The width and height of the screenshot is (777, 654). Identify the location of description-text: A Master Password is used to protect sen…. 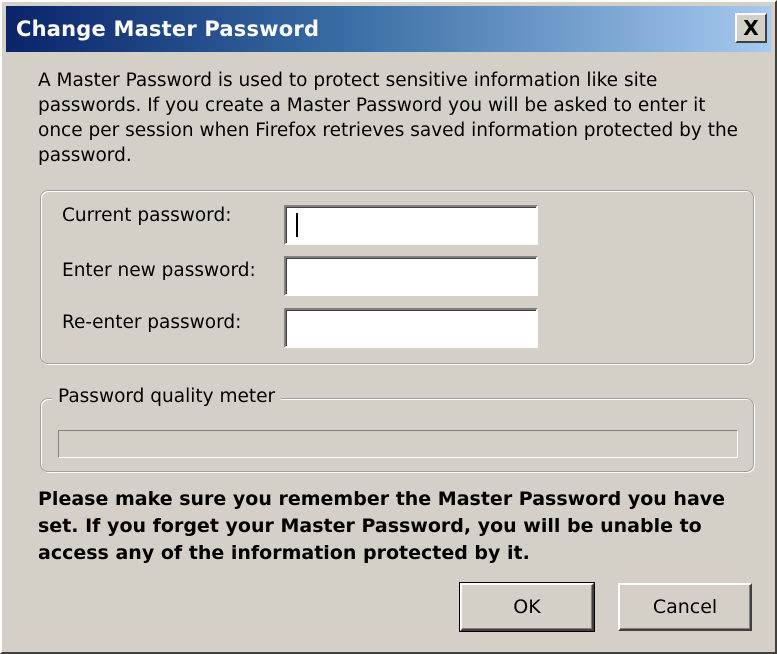
(388, 118).